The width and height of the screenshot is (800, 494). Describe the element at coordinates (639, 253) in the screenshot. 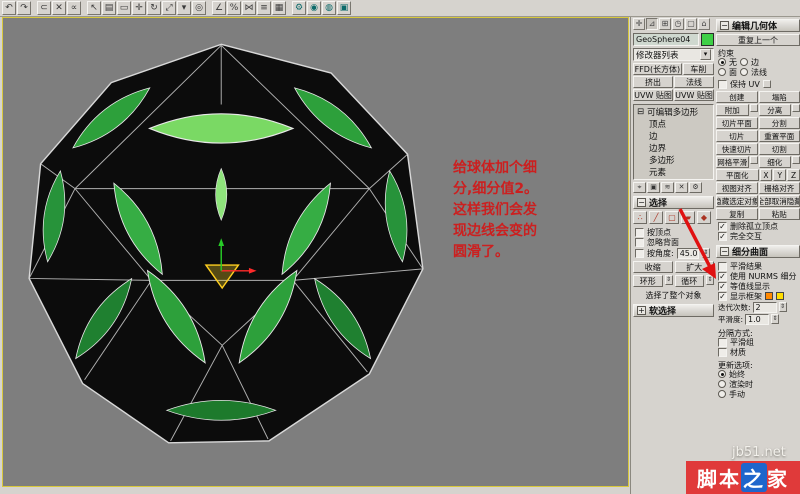

I see `by-angle-checkbox` at that location.